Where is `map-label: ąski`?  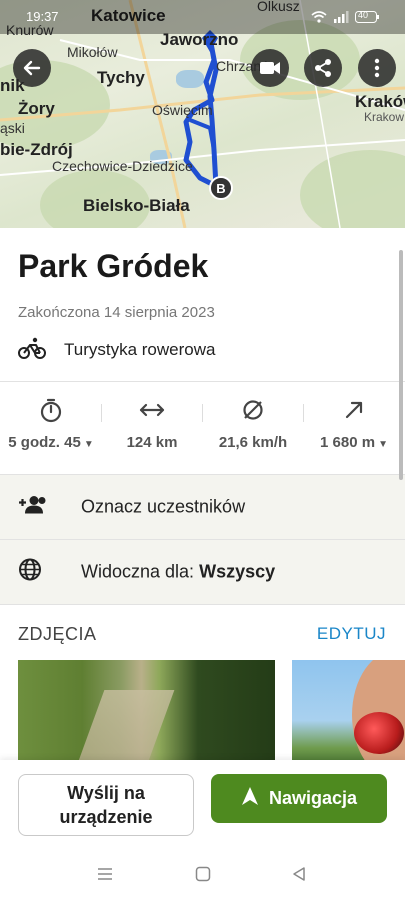
map-label: ąski is located at coordinates (12, 128).